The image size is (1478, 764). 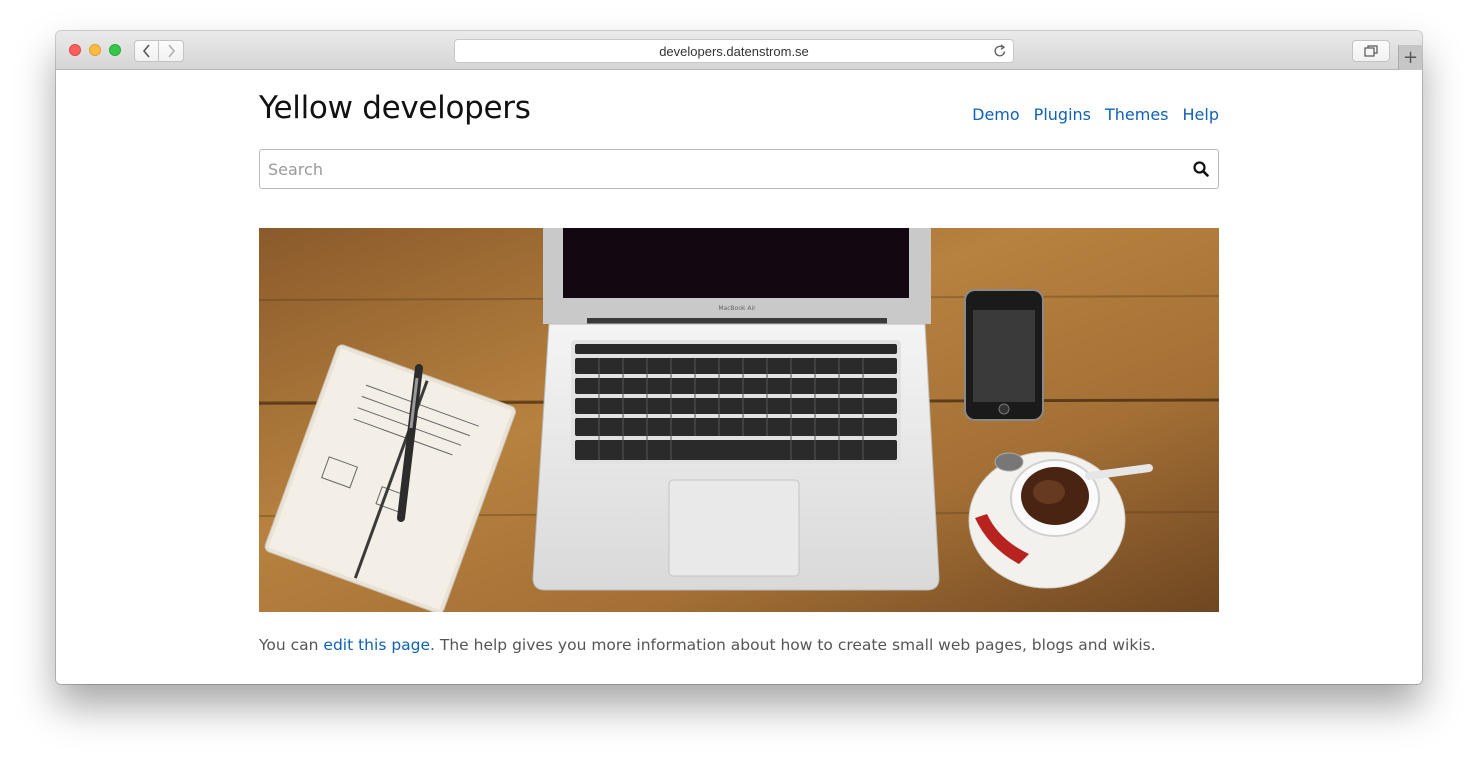 I want to click on minimize-window-button, so click(x=95, y=50).